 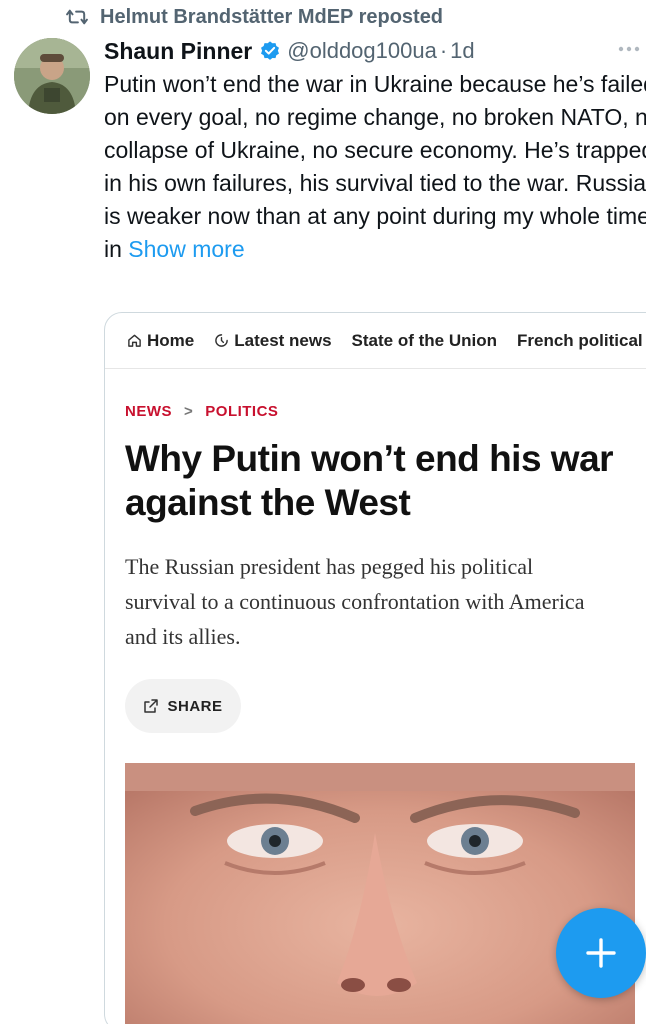 I want to click on tweet-header: Shaun Pinner @olddog100ua · 1d, so click(x=375, y=51).